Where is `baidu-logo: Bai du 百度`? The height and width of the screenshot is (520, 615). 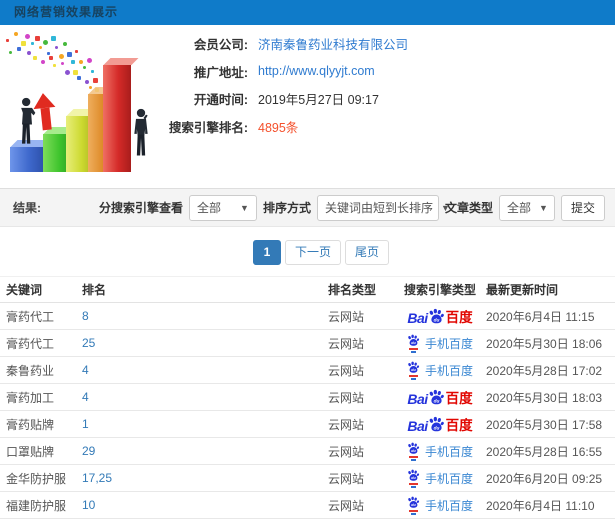 baidu-logo: Bai du 百度 is located at coordinates (440, 425).